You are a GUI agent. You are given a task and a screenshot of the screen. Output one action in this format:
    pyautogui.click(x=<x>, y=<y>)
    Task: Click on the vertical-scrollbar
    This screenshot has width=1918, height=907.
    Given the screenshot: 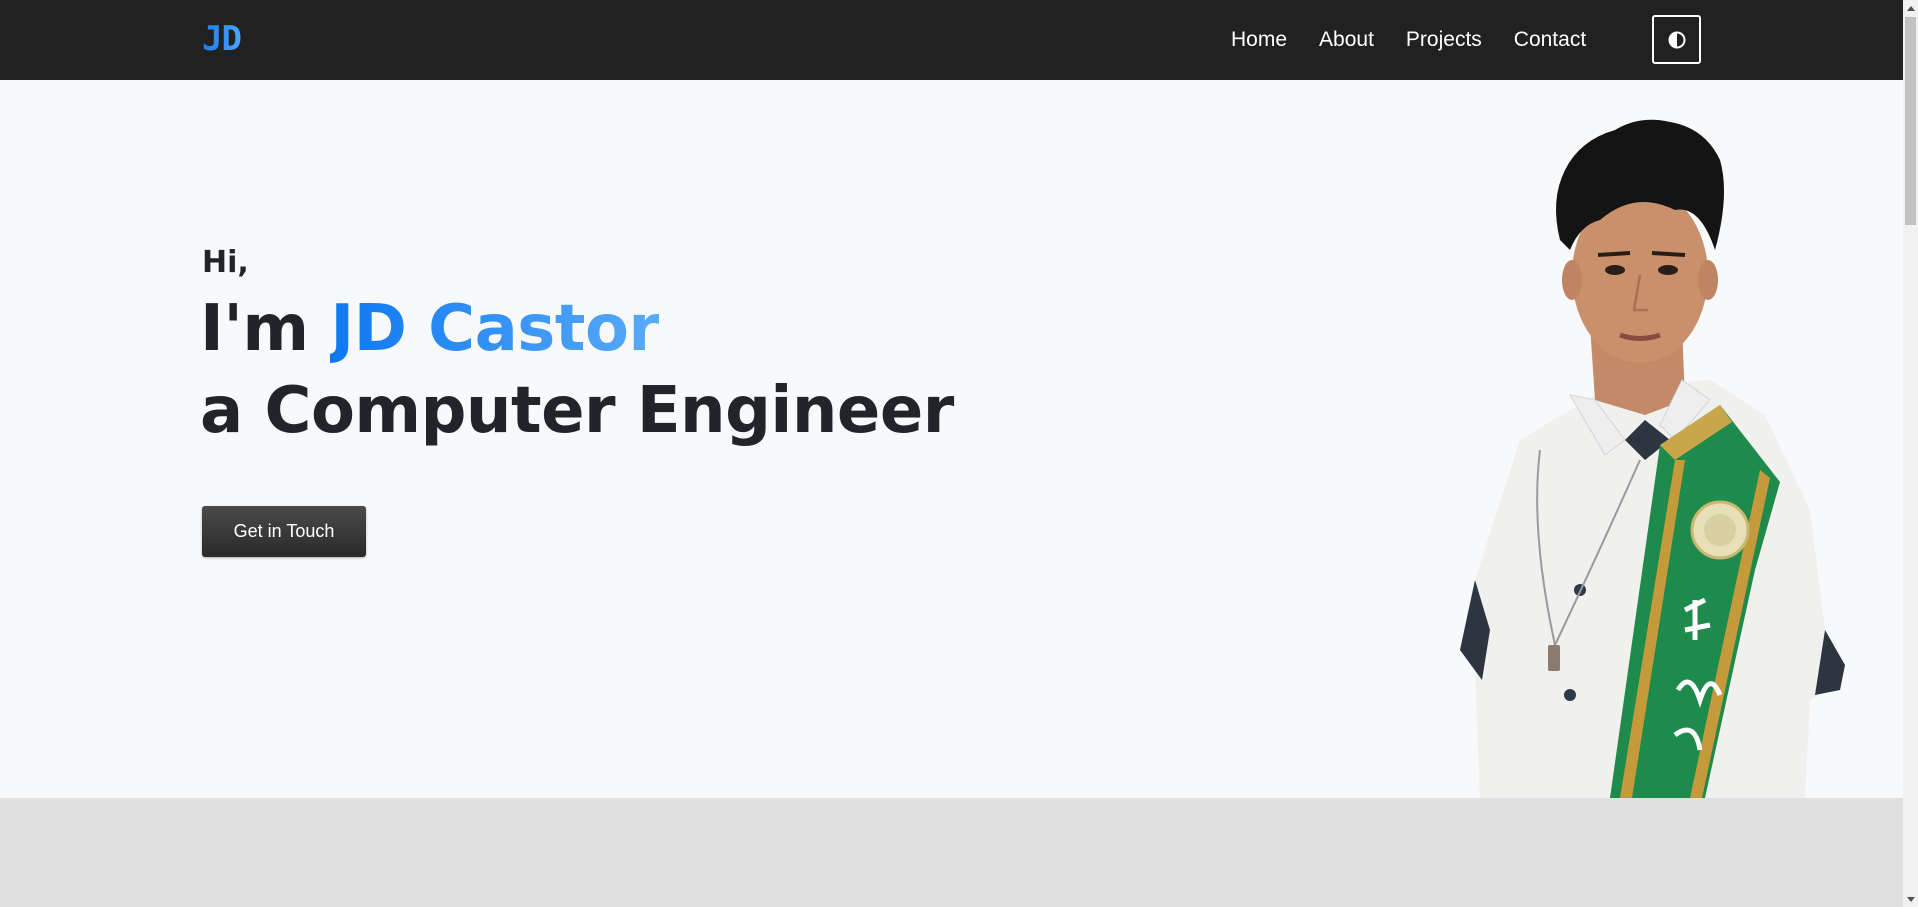 What is the action you would take?
    pyautogui.click(x=1910, y=453)
    